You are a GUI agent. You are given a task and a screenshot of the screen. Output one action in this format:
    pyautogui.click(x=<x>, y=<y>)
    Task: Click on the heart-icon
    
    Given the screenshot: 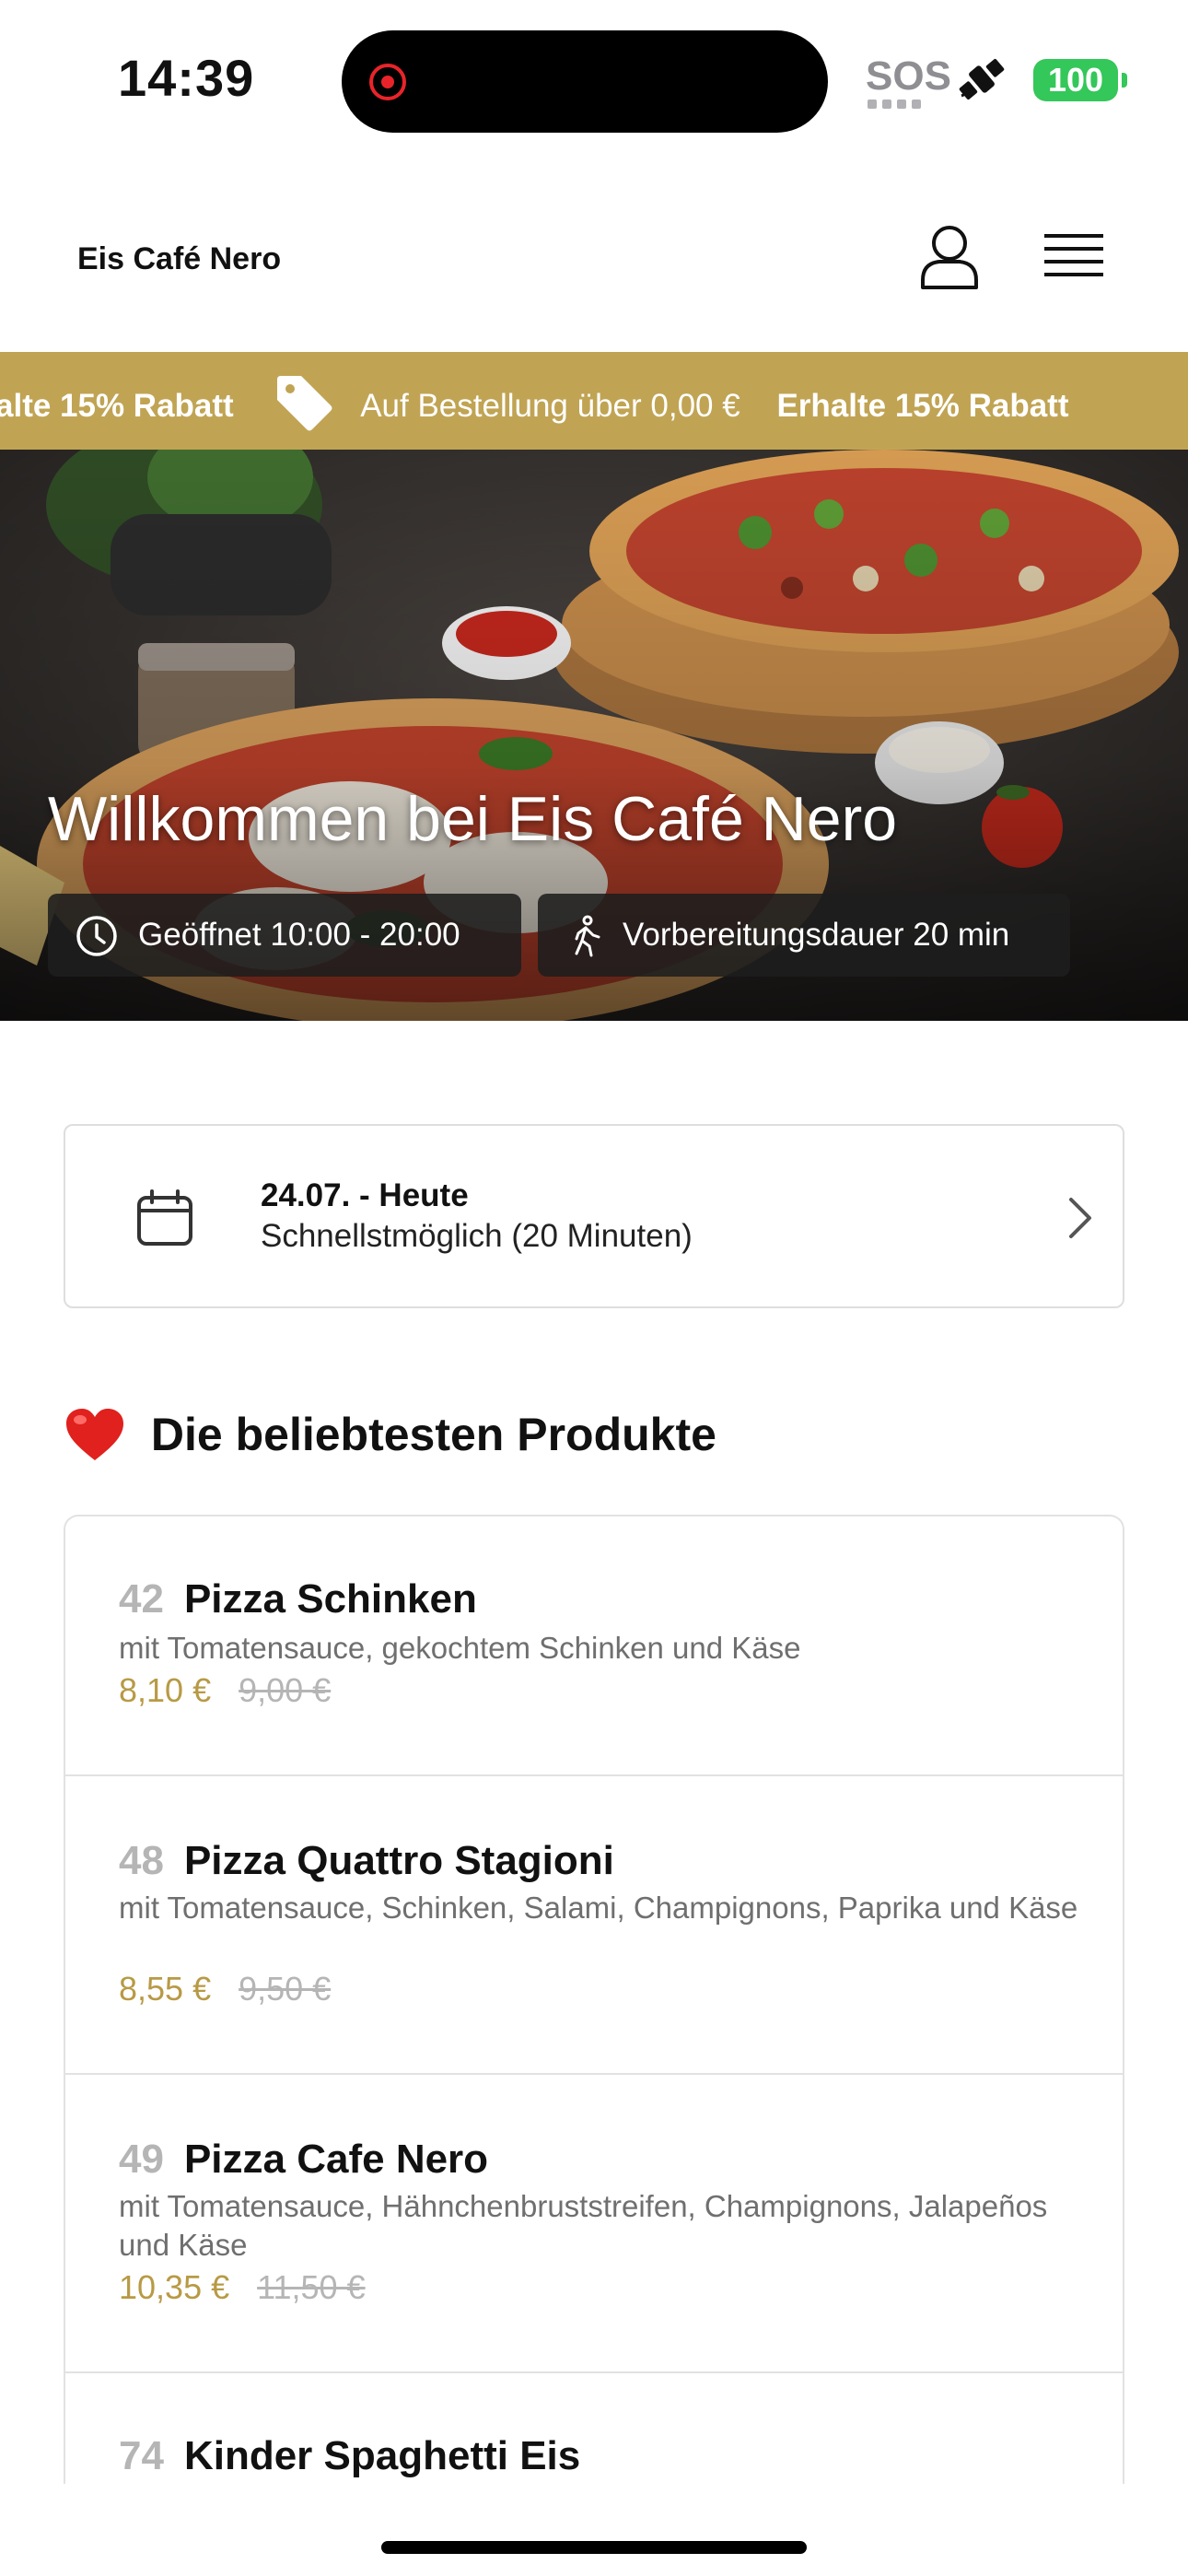 What is the action you would take?
    pyautogui.click(x=94, y=1434)
    